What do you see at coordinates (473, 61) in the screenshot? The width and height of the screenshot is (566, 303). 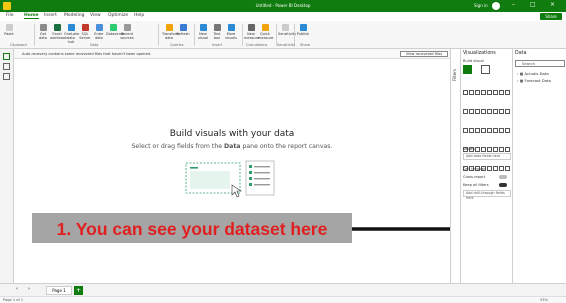 I see `build-visual-label: Build visual` at bounding box center [473, 61].